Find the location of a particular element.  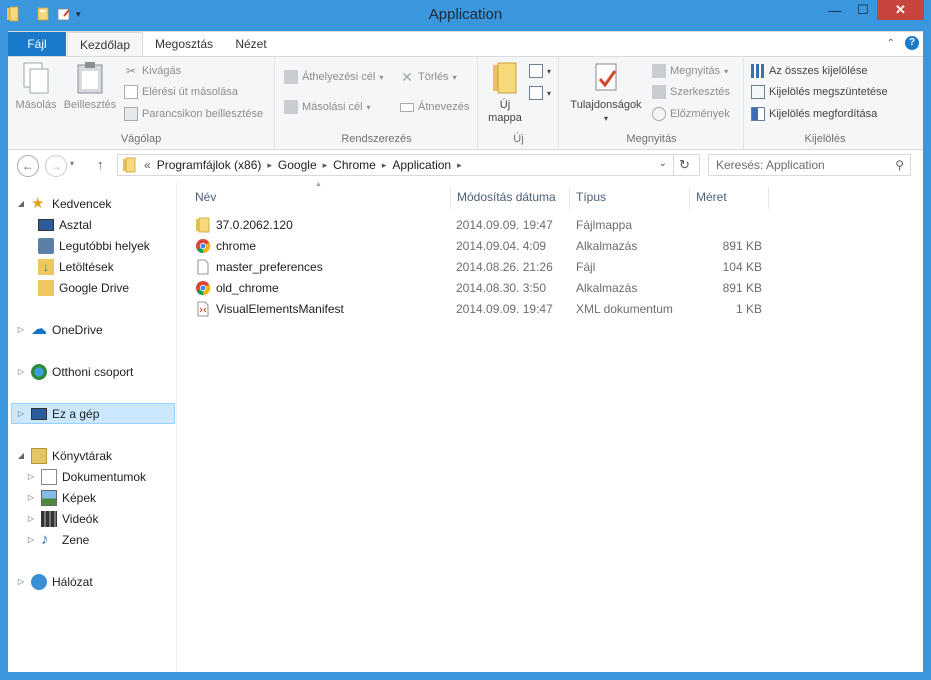

nav-this-pc: ▷ Ez a gép is located at coordinates (93, 413).